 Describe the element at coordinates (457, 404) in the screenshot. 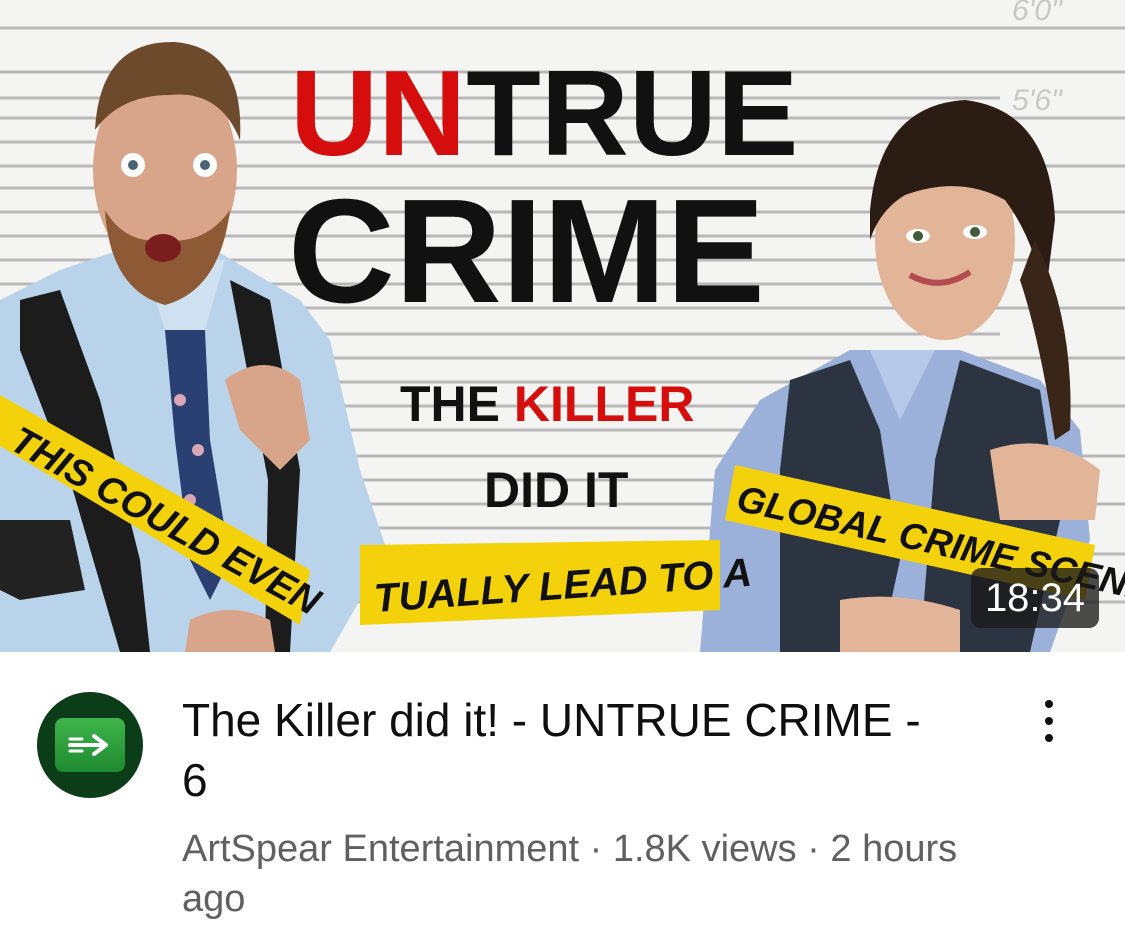

I see `caption-the: THE` at that location.